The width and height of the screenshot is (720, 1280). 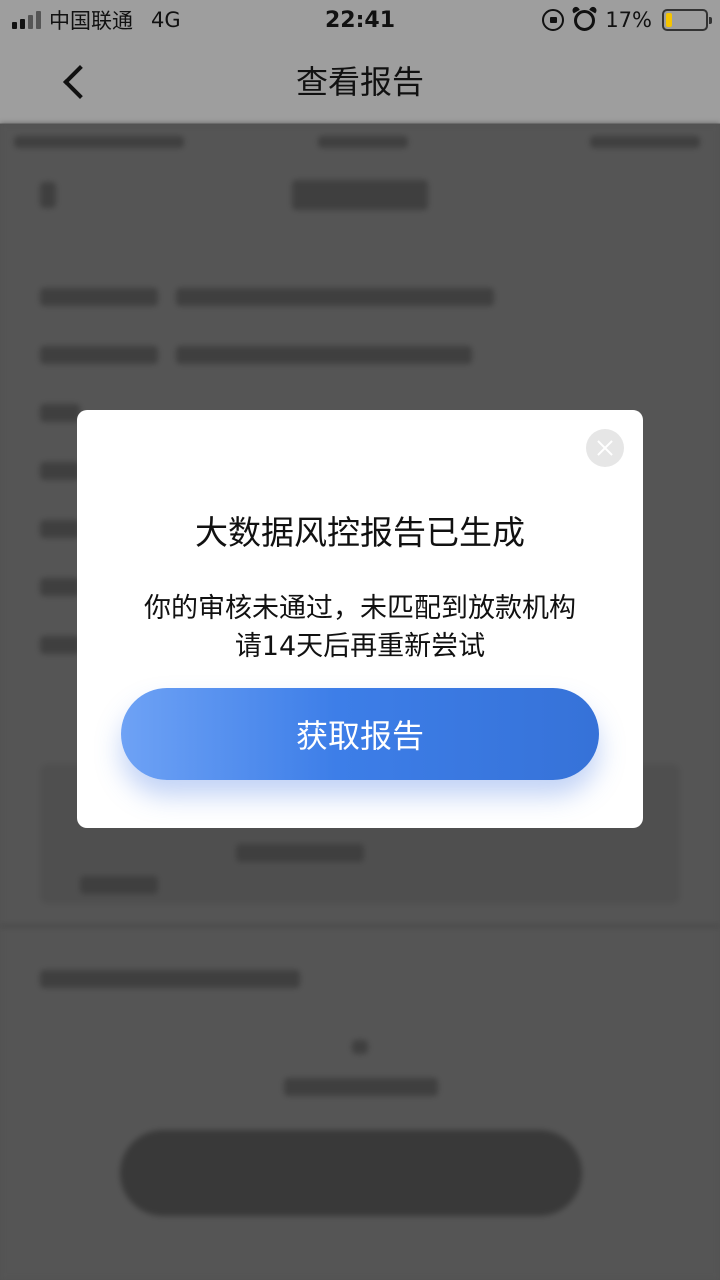 I want to click on battery-percent: 17%, so click(x=628, y=20).